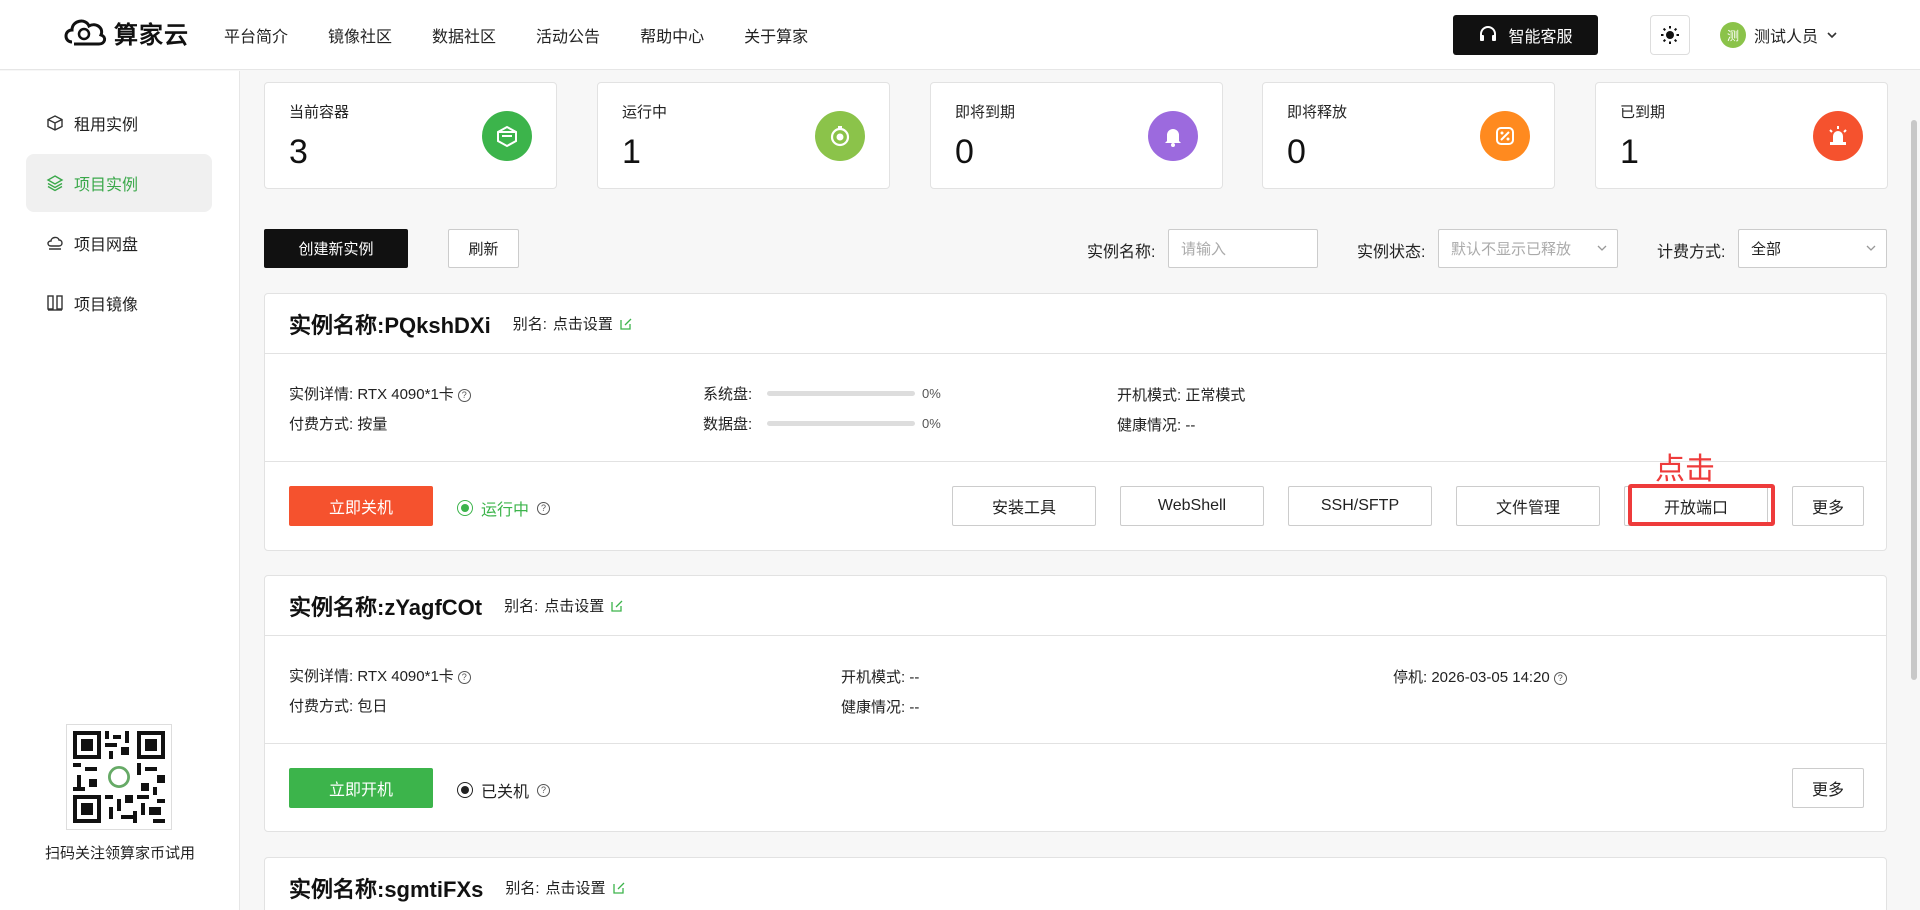 The image size is (1920, 910). I want to click on stop-time: 停机: 2026-03-05 14:20?, so click(1480, 676).